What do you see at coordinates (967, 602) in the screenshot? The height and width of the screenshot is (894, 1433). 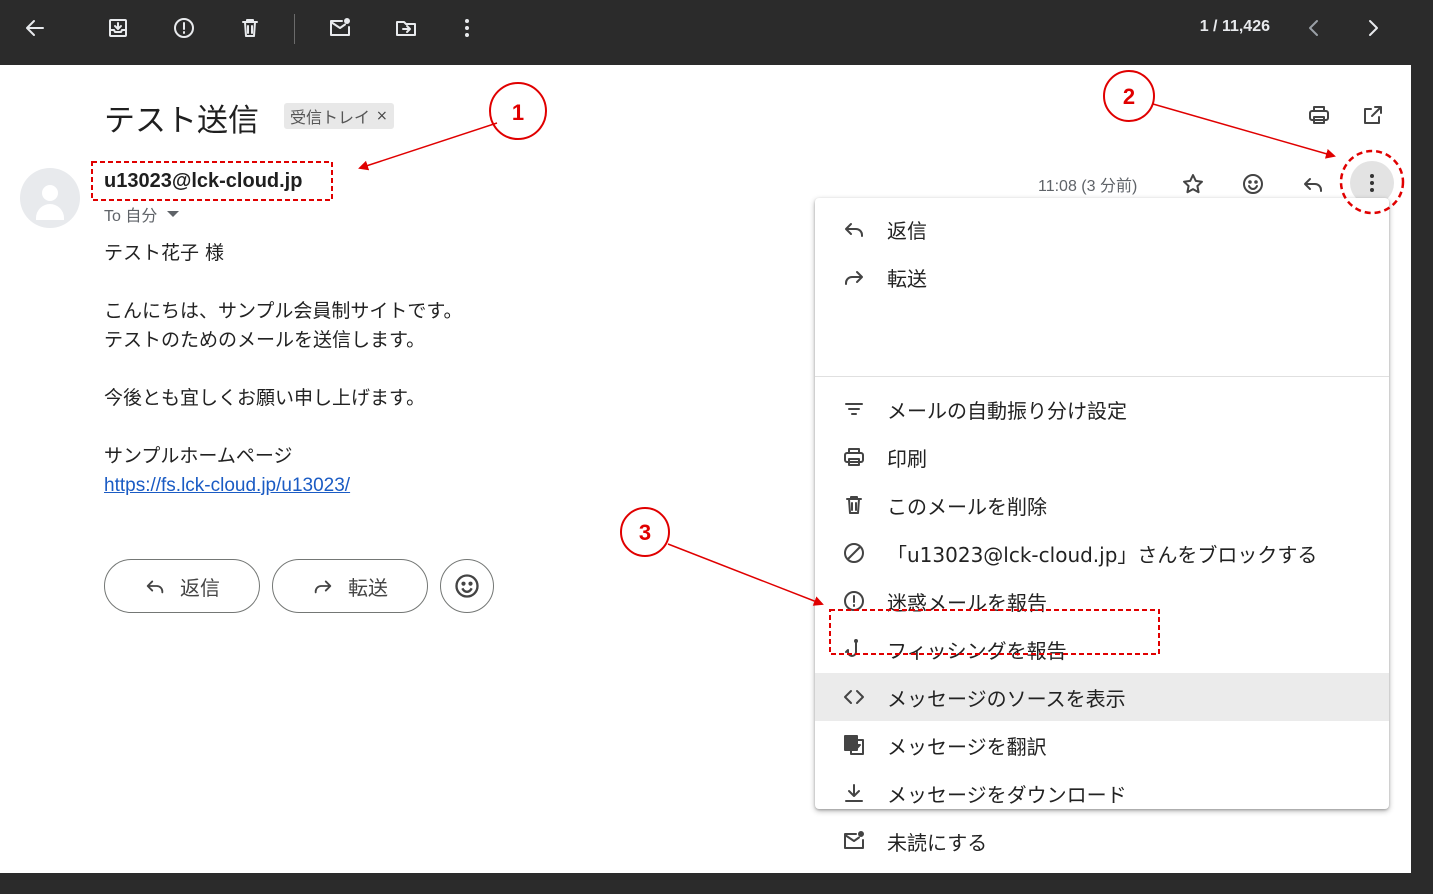 I see `menu-item-label: 迷惑メールを報告` at bounding box center [967, 602].